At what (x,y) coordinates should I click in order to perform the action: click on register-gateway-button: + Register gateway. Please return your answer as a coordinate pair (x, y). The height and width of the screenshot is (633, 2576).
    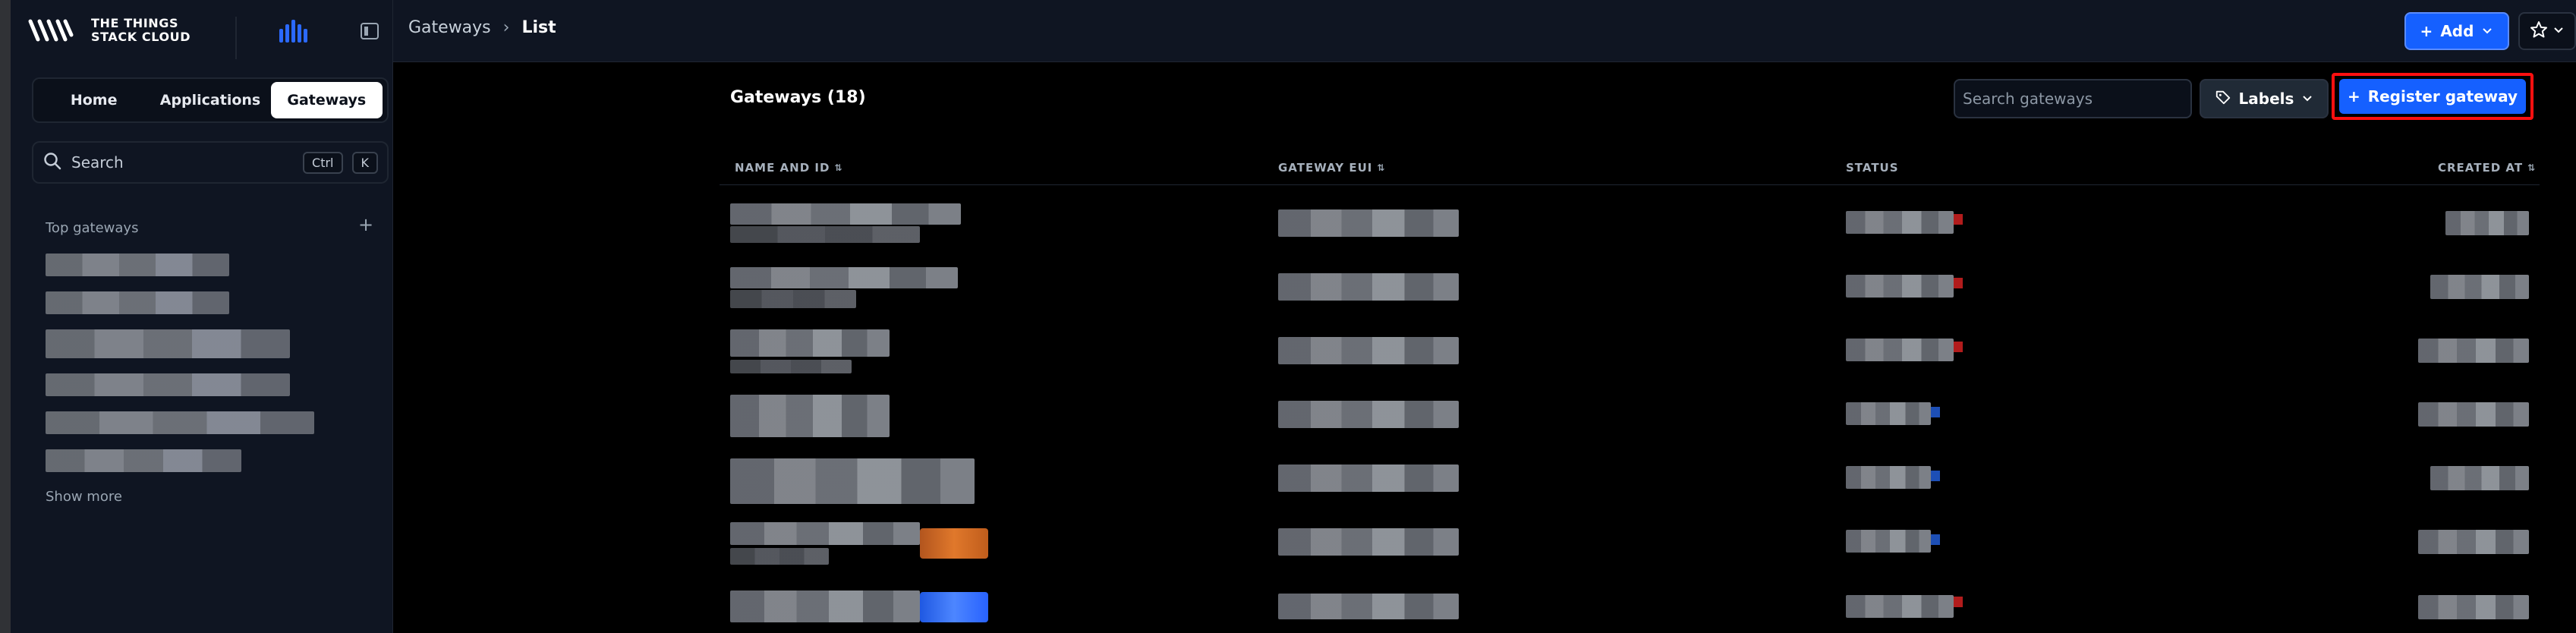
    Looking at the image, I should click on (2432, 97).